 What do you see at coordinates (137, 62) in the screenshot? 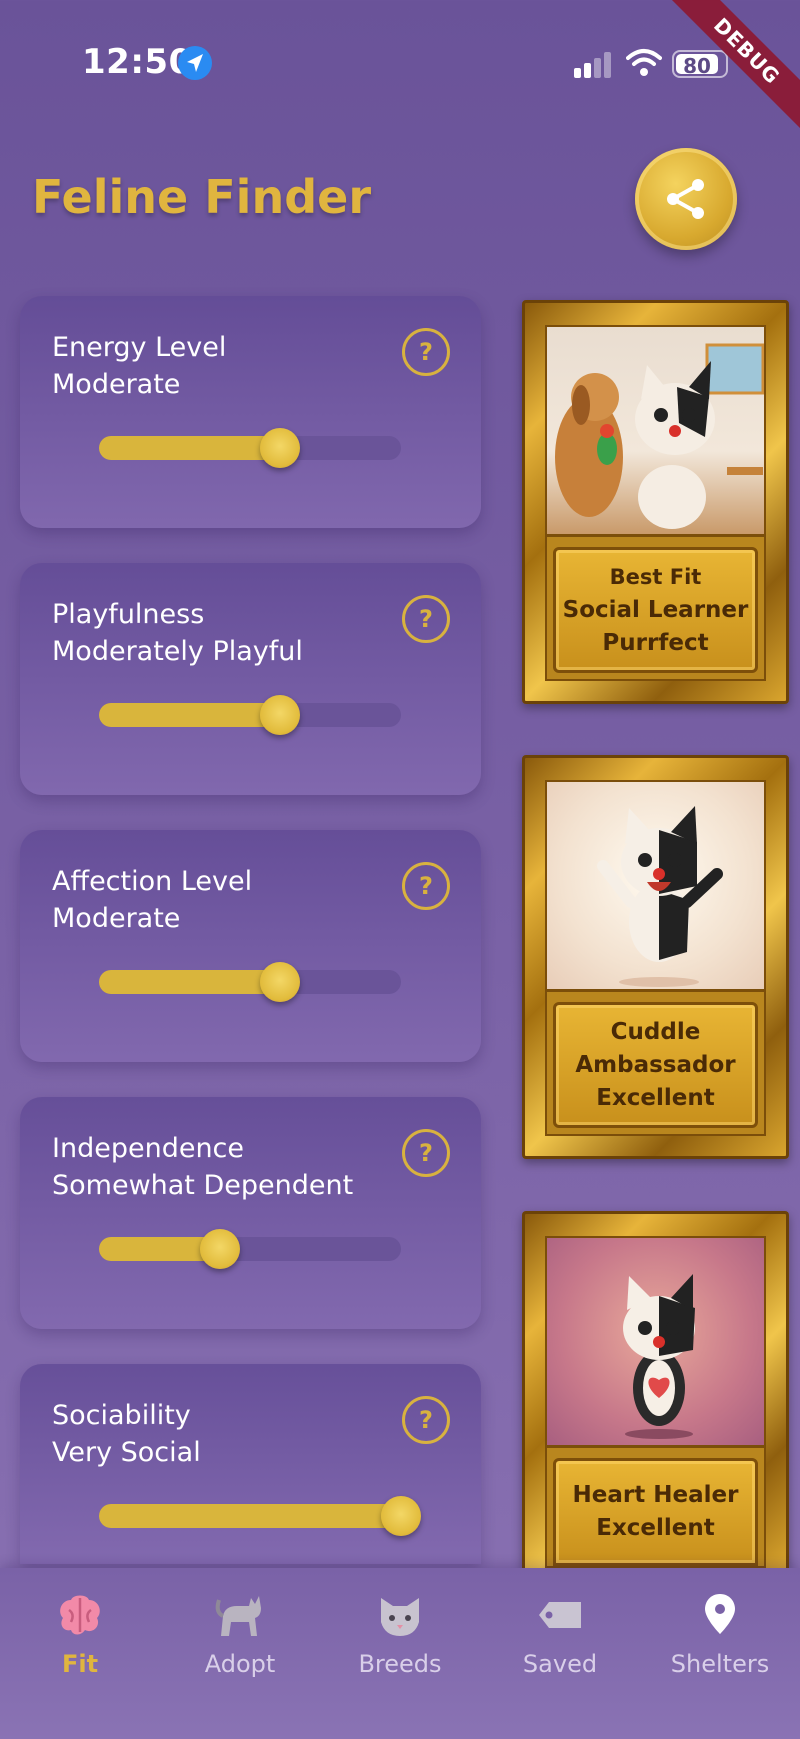
I see `status-time: 12:50` at bounding box center [137, 62].